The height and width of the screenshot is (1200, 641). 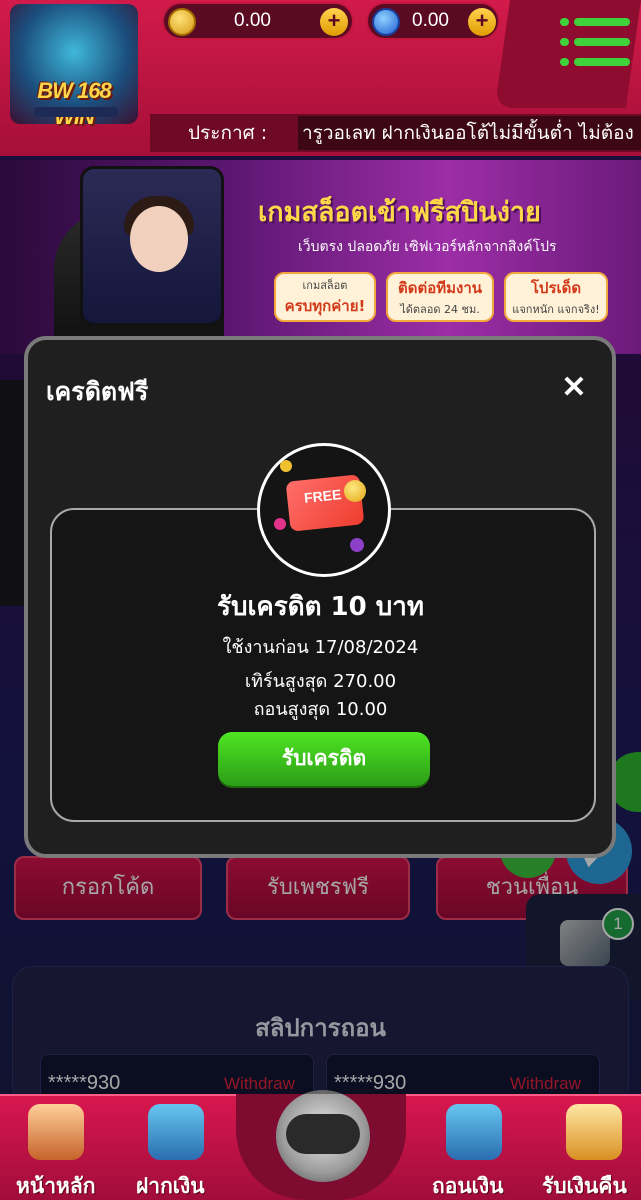 I want to click on badge-top-text: ได้ตลอด 24 ชม., so click(x=440, y=309).